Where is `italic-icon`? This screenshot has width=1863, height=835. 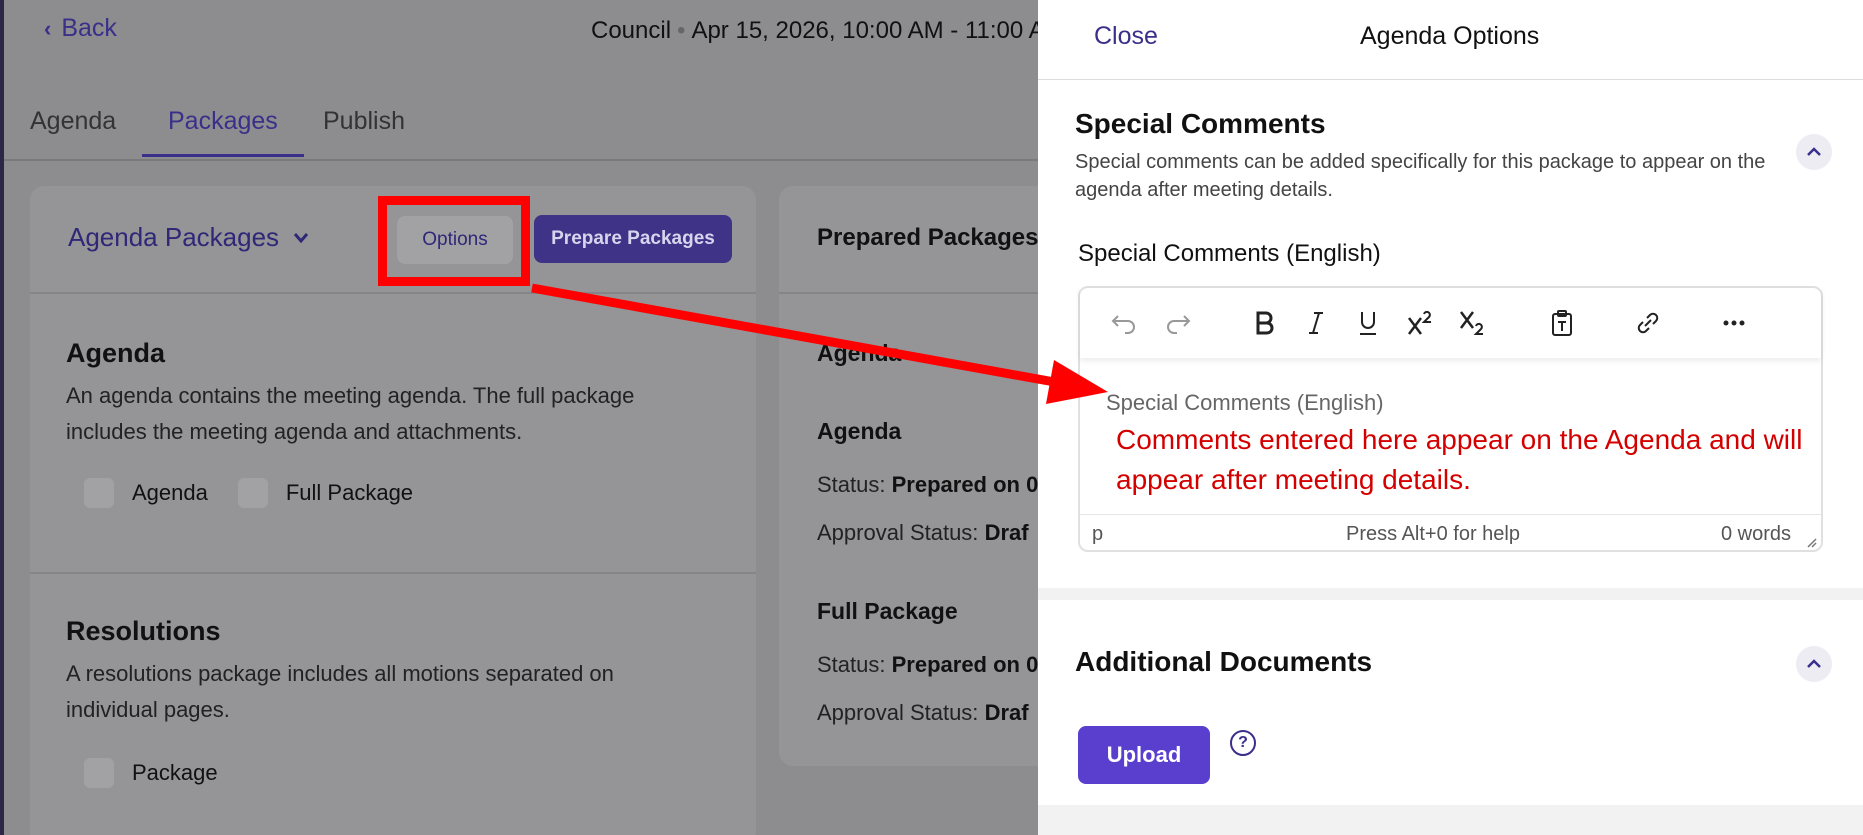 italic-icon is located at coordinates (1316, 323).